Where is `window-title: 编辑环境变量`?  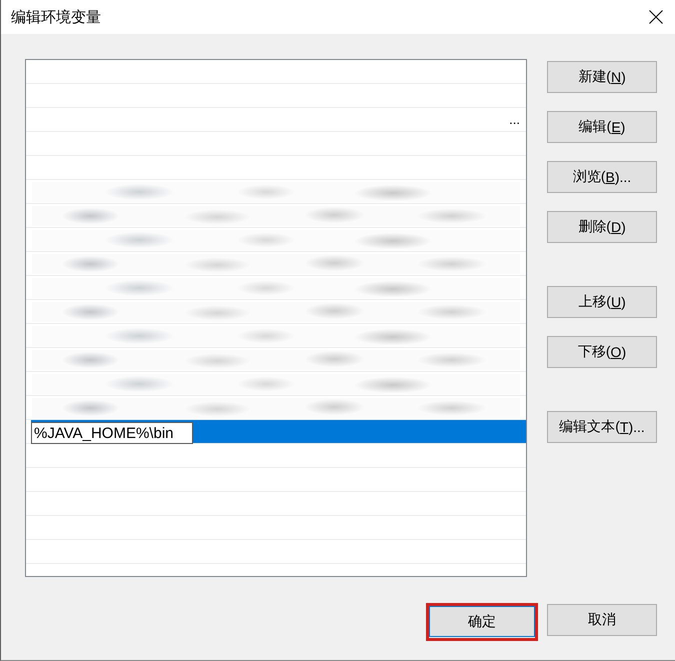 window-title: 编辑环境变量 is located at coordinates (56, 17).